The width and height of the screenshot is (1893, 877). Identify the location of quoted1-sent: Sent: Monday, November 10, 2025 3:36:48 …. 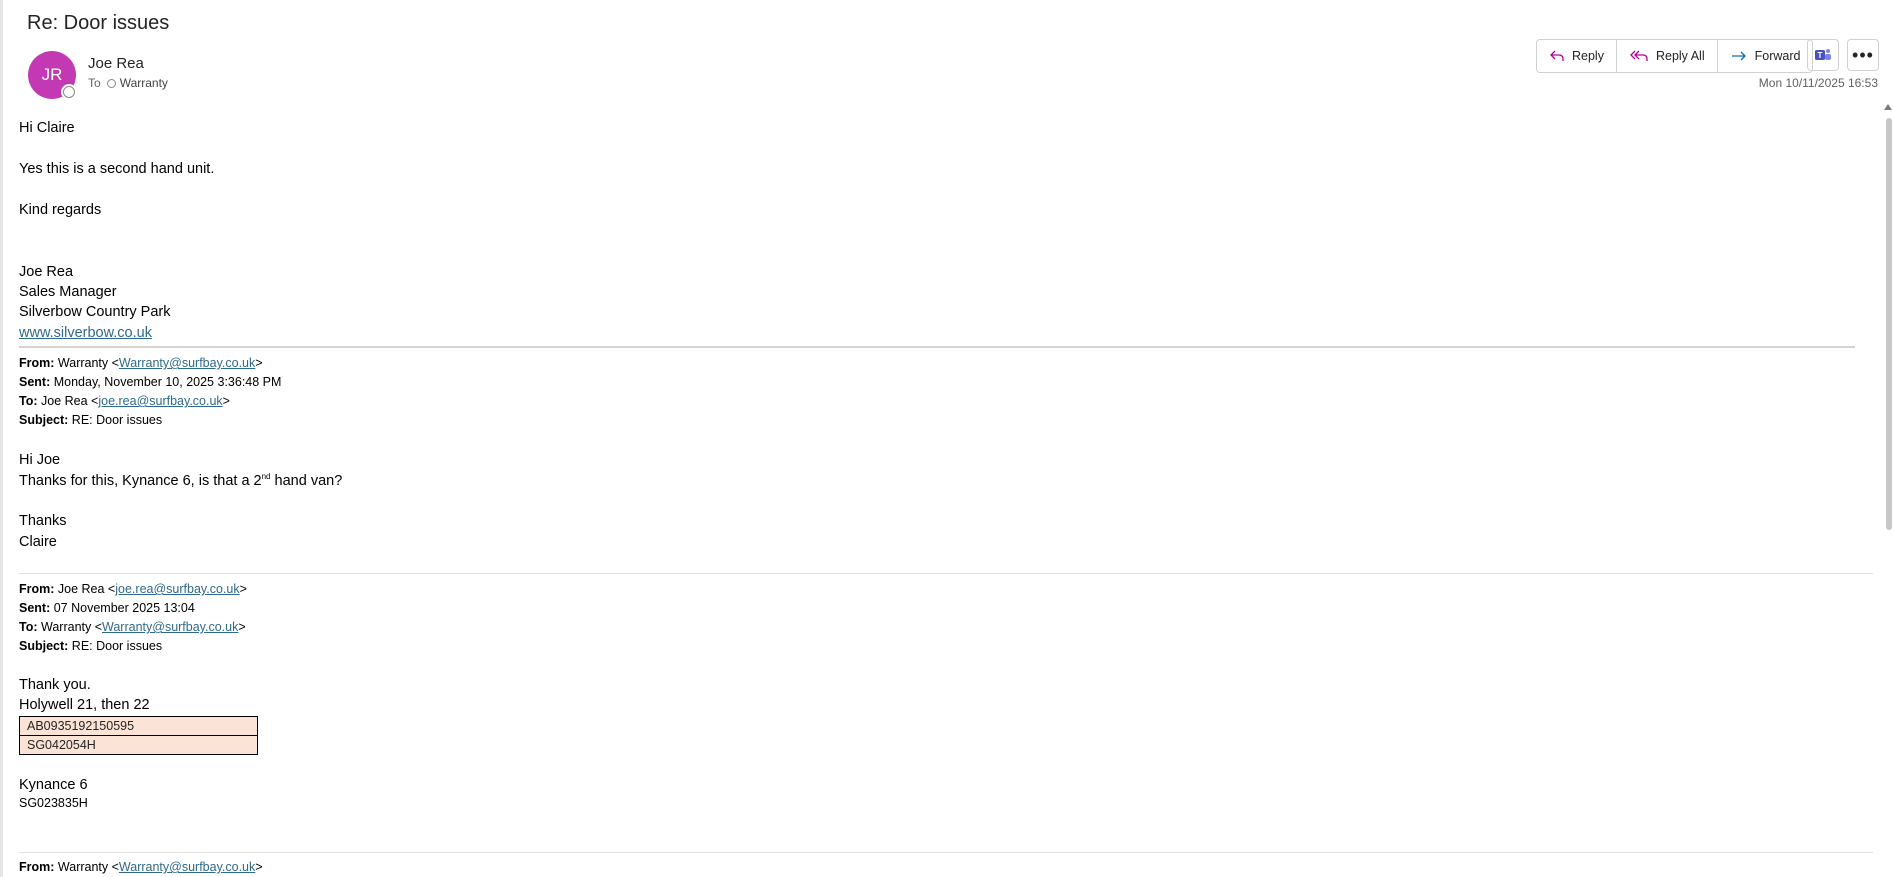
(150, 382).